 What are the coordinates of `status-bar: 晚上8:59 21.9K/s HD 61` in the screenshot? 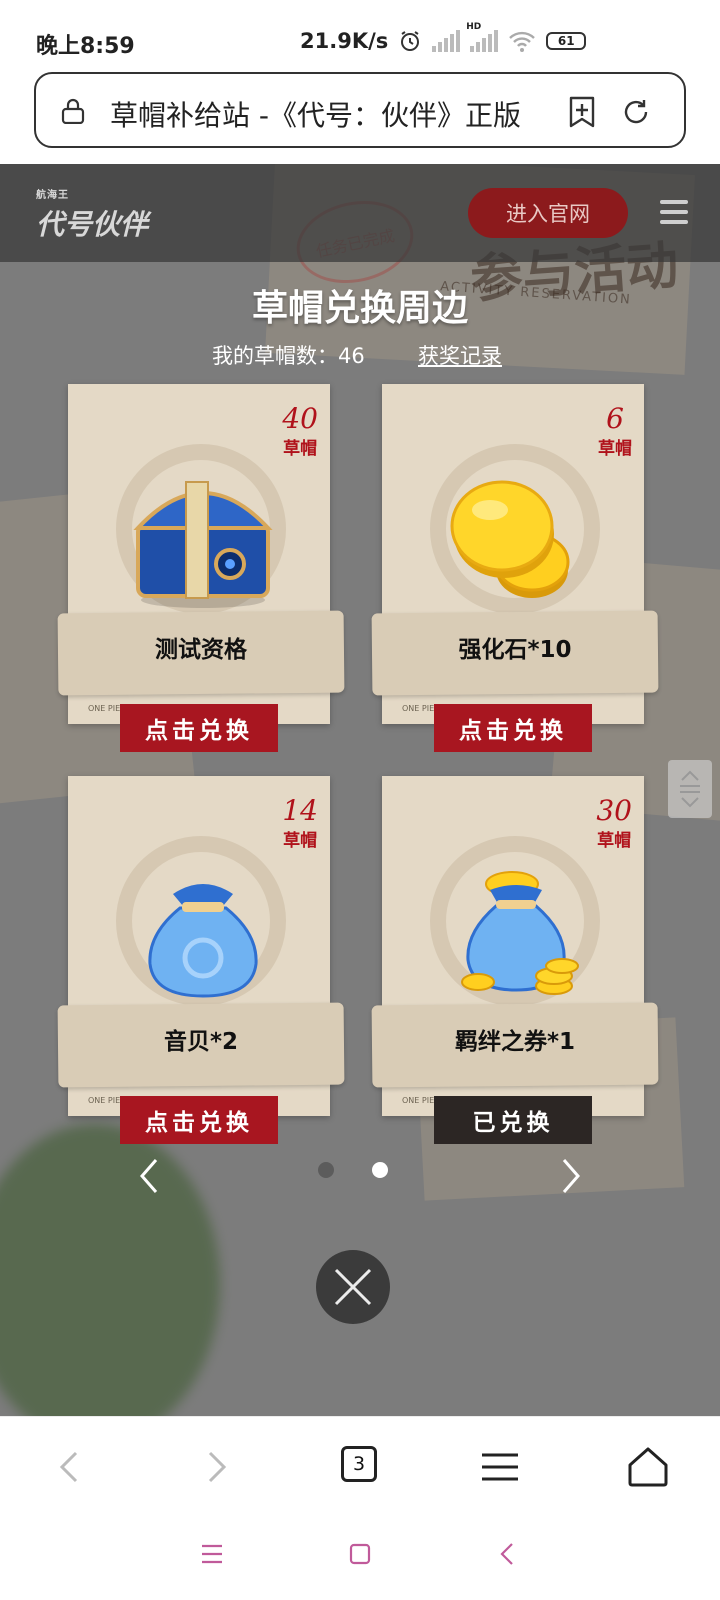 It's located at (360, 35).